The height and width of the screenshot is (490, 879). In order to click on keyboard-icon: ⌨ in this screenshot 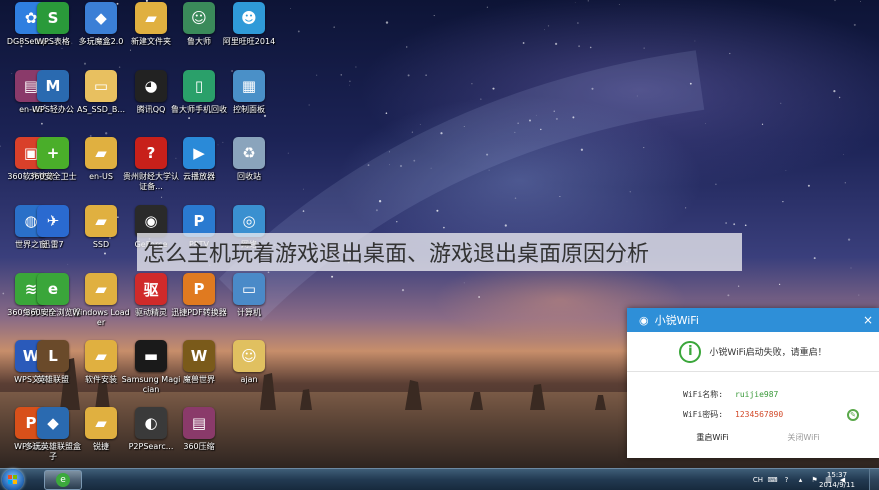, I will do `click(772, 480)`.